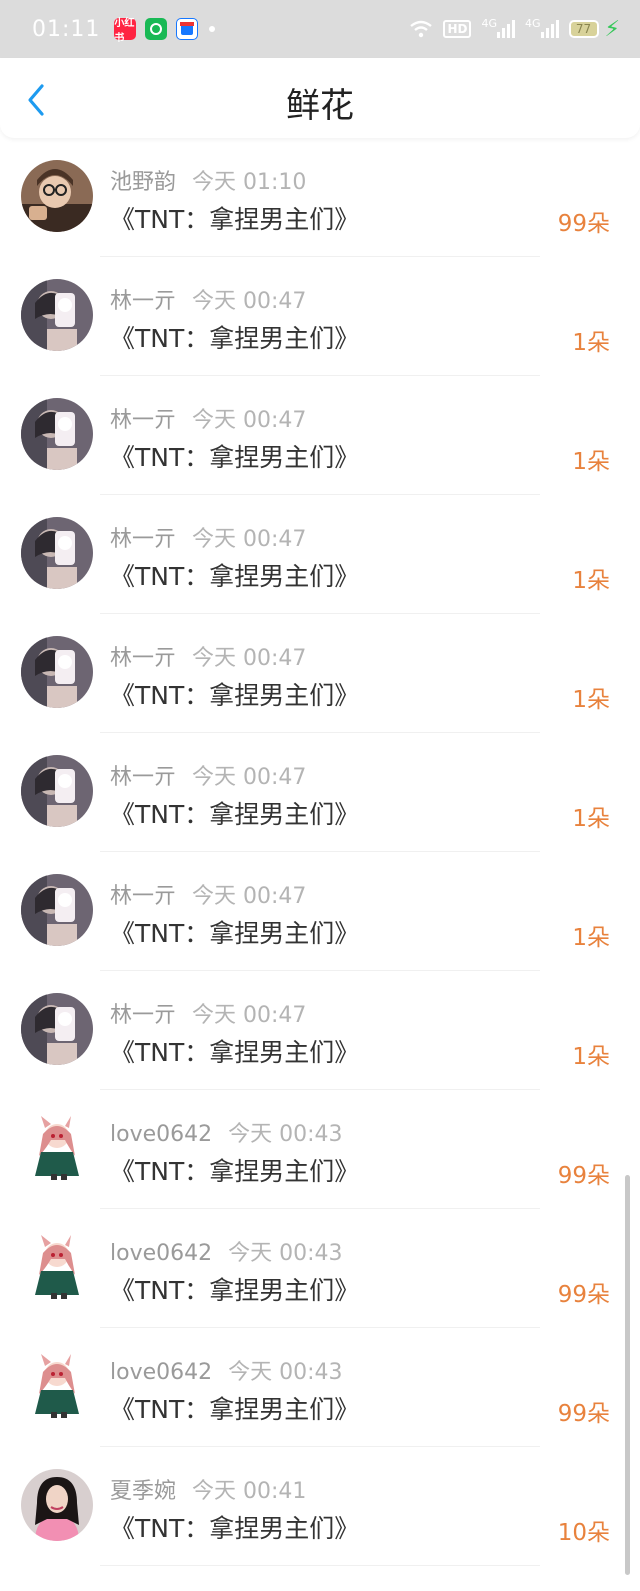  Describe the element at coordinates (187, 29) in the screenshot. I see `alipay-app-icon` at that location.